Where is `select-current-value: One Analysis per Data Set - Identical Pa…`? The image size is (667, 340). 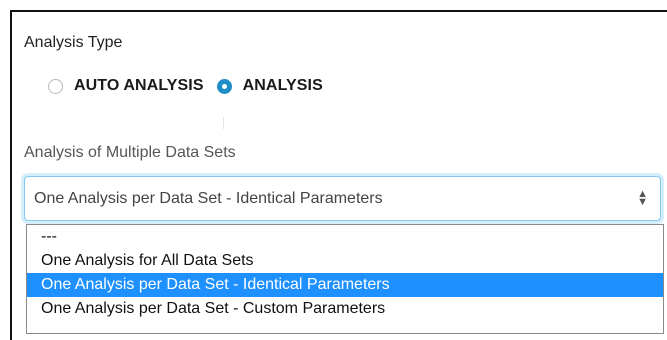 select-current-value: One Analysis per Data Set - Identical Pa… is located at coordinates (208, 198).